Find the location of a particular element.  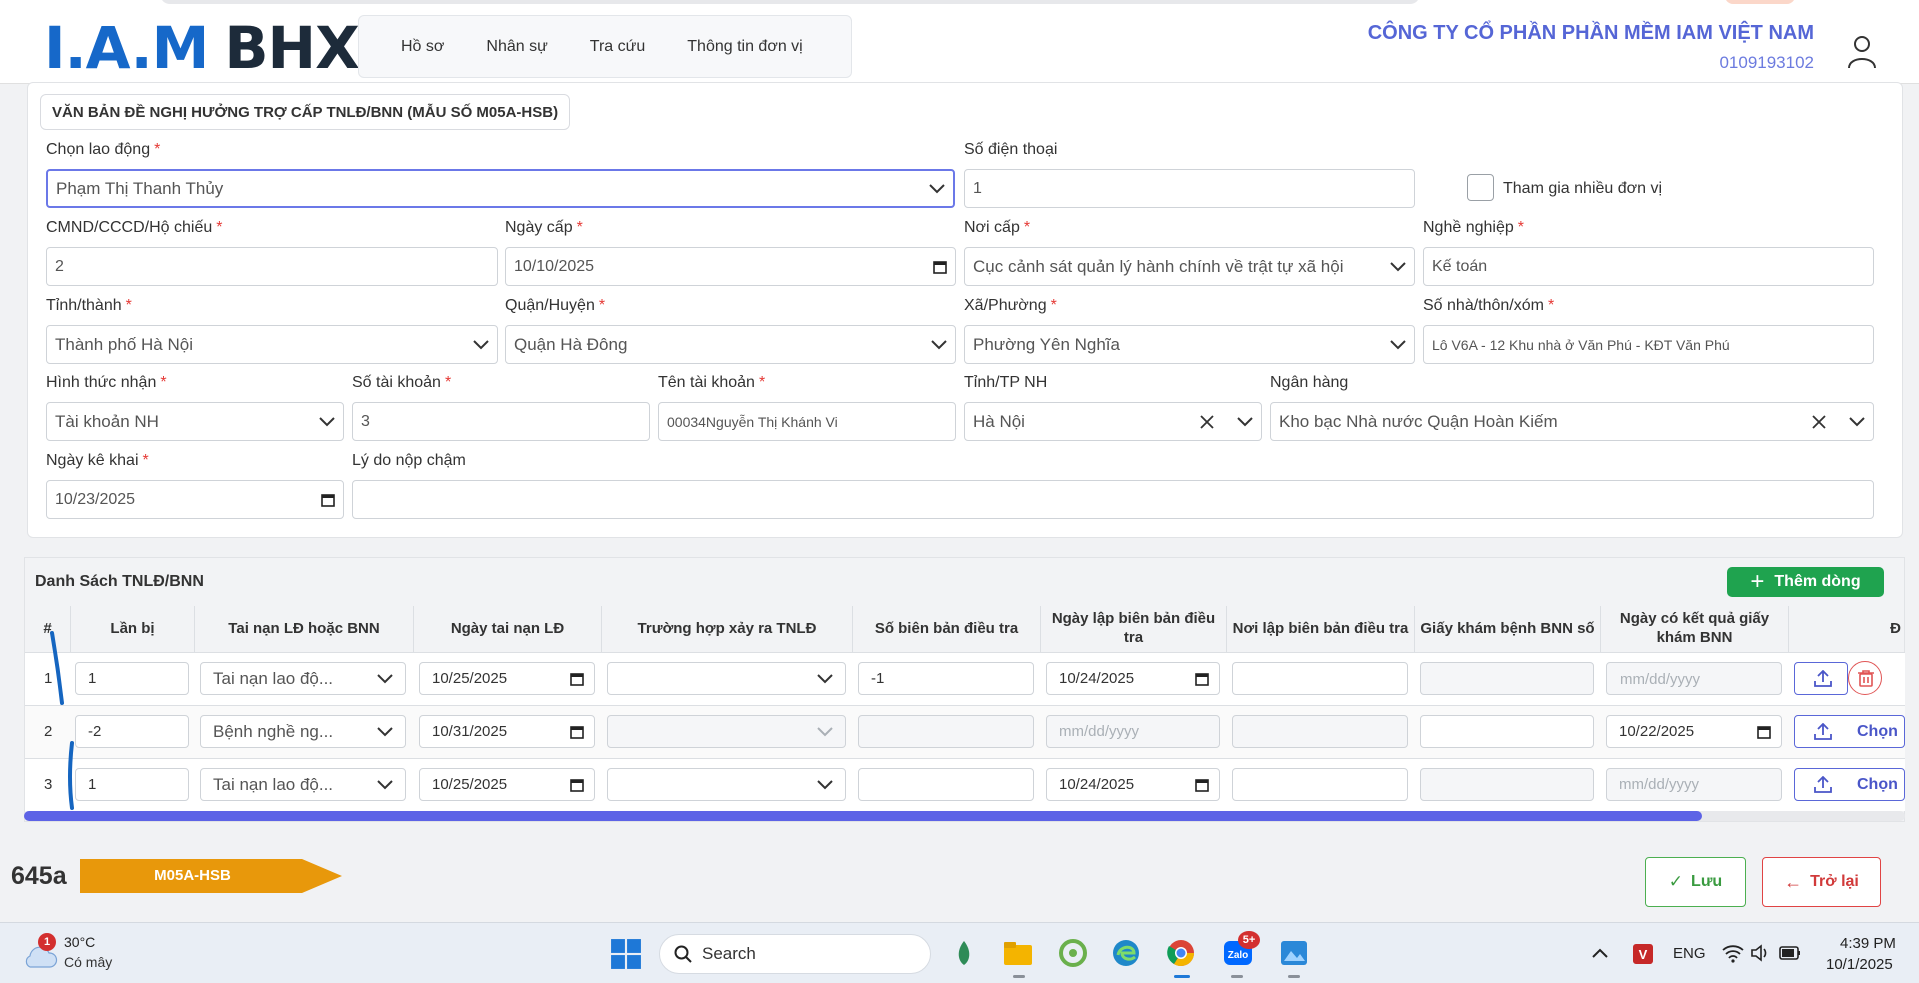

nav-thong-tin-don-vi: Thông tin đơn vị is located at coordinates (744, 47).